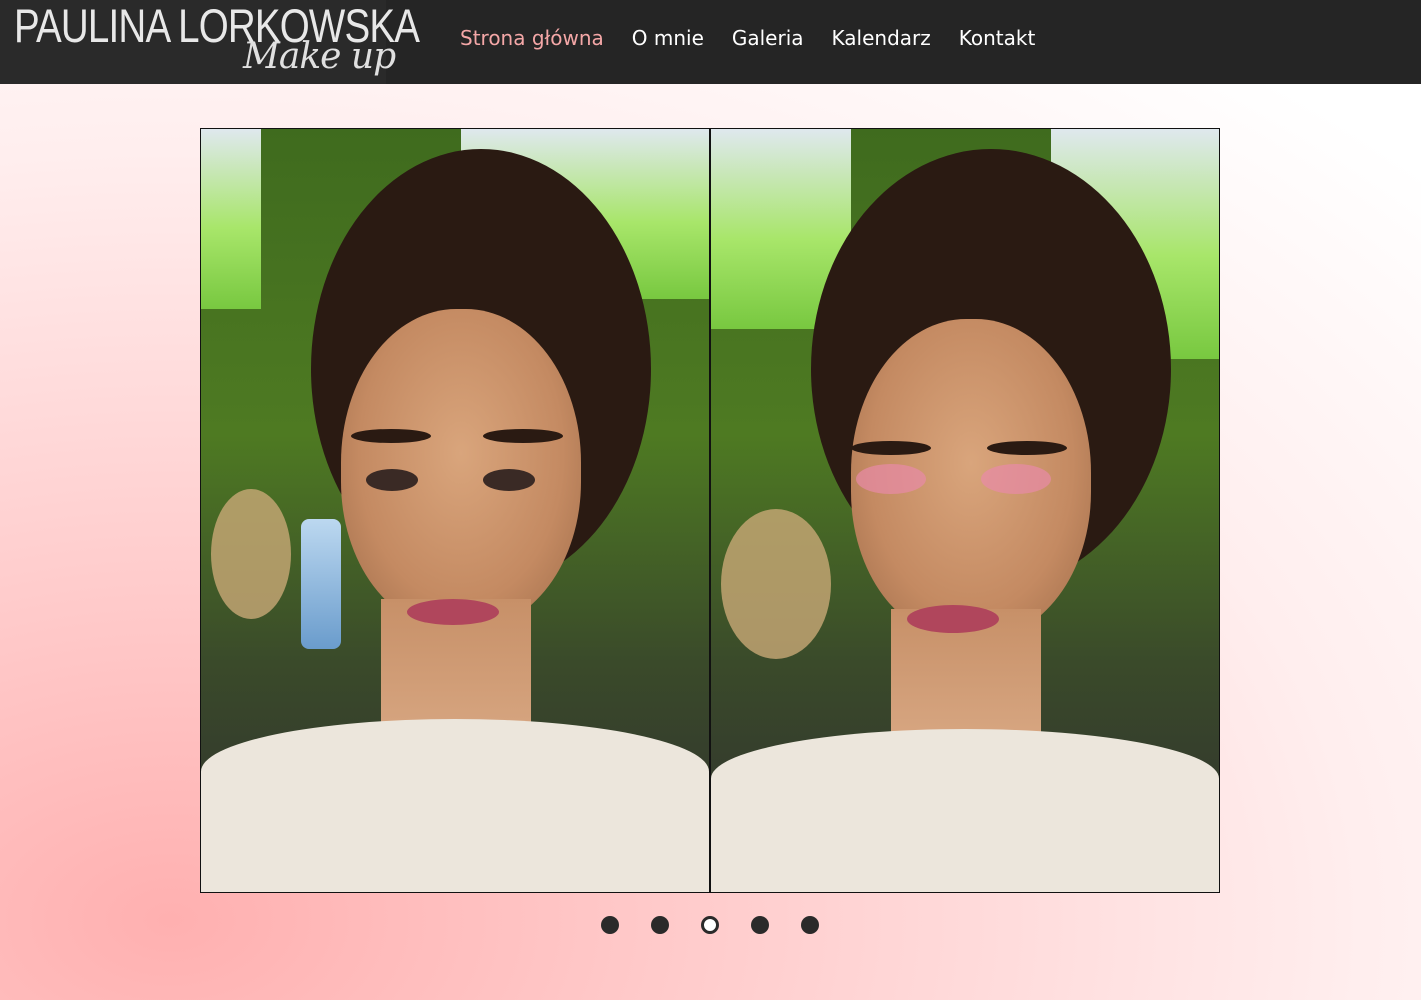 This screenshot has height=1000, width=1421. I want to click on logo-tagline: Make up, so click(319, 56).